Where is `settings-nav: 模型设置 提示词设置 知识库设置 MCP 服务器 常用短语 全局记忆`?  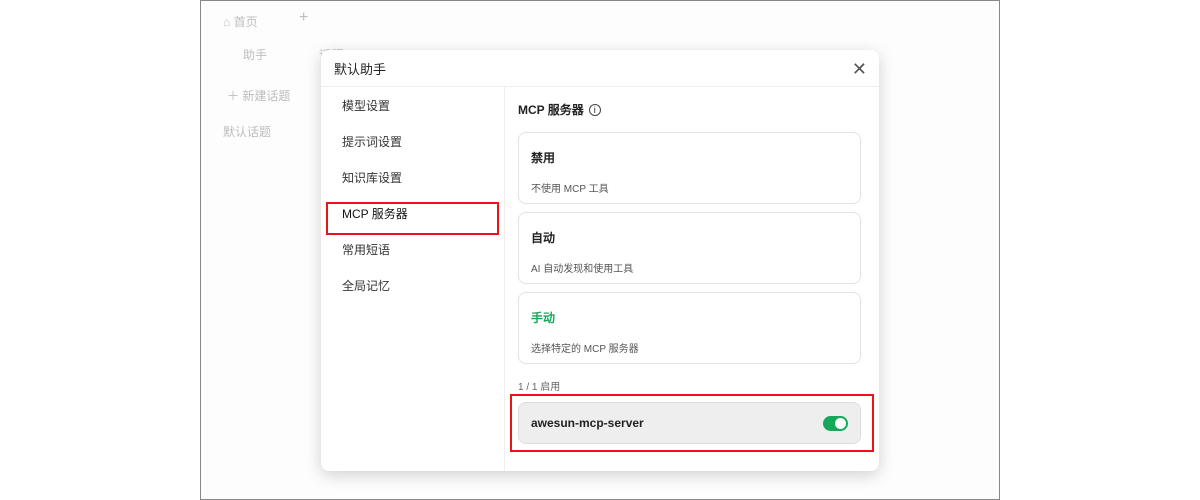 settings-nav: 模型设置 提示词设置 知识库设置 MCP 服务器 常用短语 全局记忆 is located at coordinates (413, 279).